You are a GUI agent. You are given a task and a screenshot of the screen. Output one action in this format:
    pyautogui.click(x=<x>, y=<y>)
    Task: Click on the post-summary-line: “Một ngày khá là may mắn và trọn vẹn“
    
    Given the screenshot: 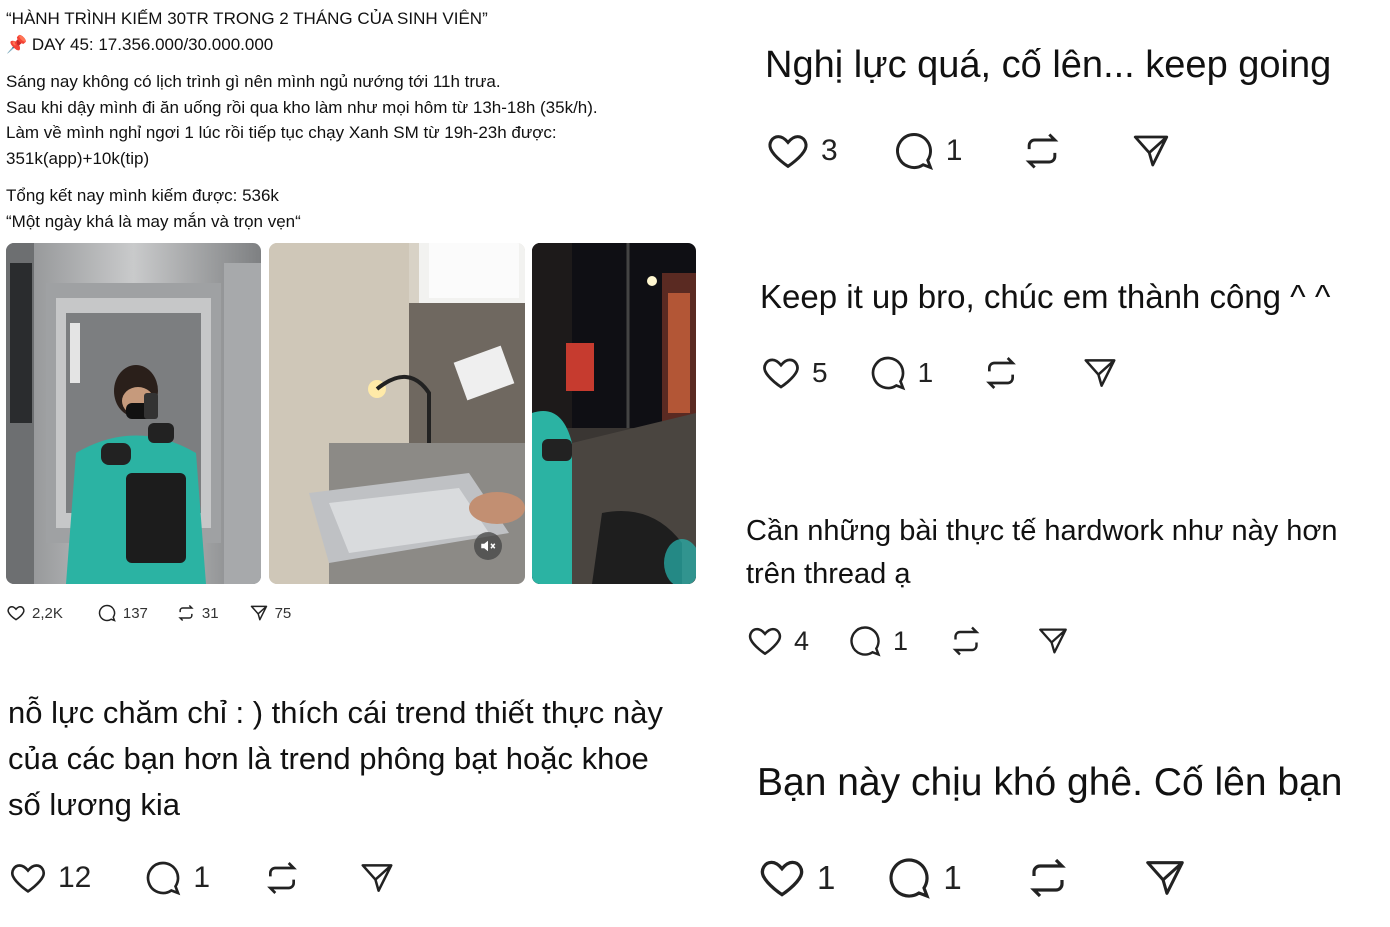 What is the action you would take?
    pyautogui.click(x=153, y=221)
    